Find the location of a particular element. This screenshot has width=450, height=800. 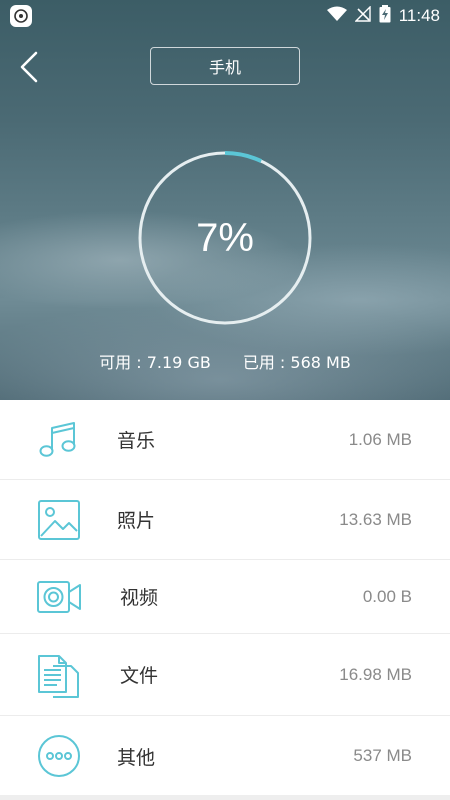

used-space: 已用 : 568 MB is located at coordinates (296, 362).